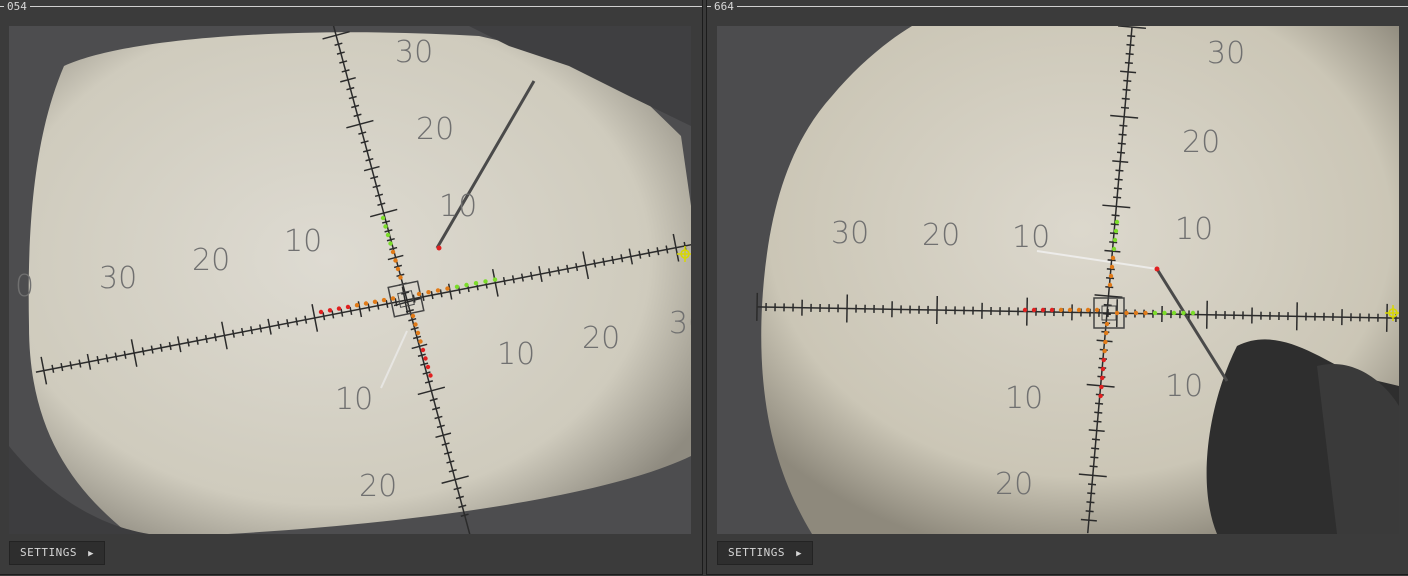  I want to click on edge-scale-label: 0, so click(24, 286).